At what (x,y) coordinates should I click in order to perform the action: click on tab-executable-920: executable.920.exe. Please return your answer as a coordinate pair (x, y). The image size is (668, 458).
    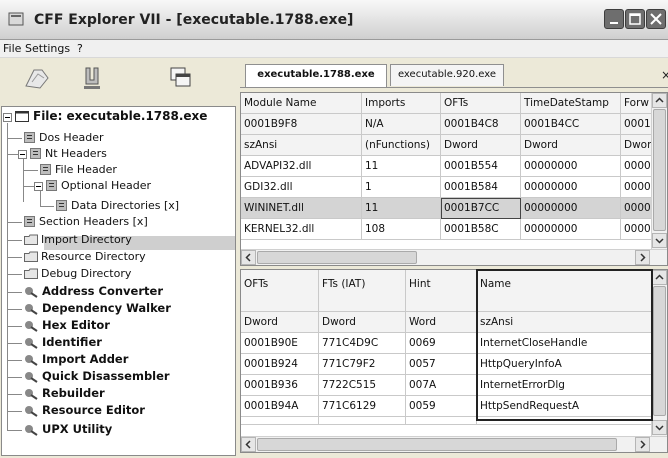
    Looking at the image, I should click on (447, 75).